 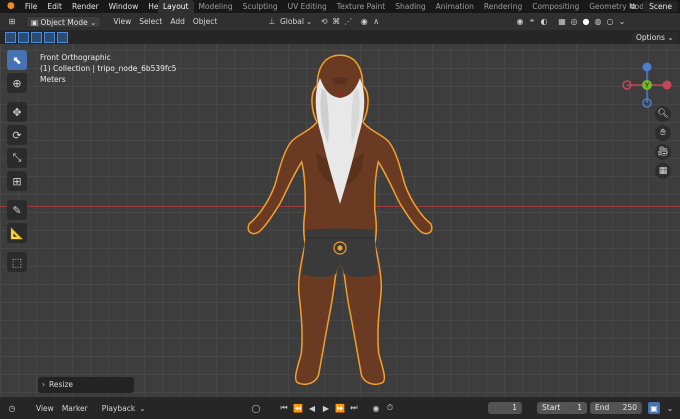 What do you see at coordinates (361, 6) in the screenshot?
I see `tab-texture-paint: Texture Paint` at bounding box center [361, 6].